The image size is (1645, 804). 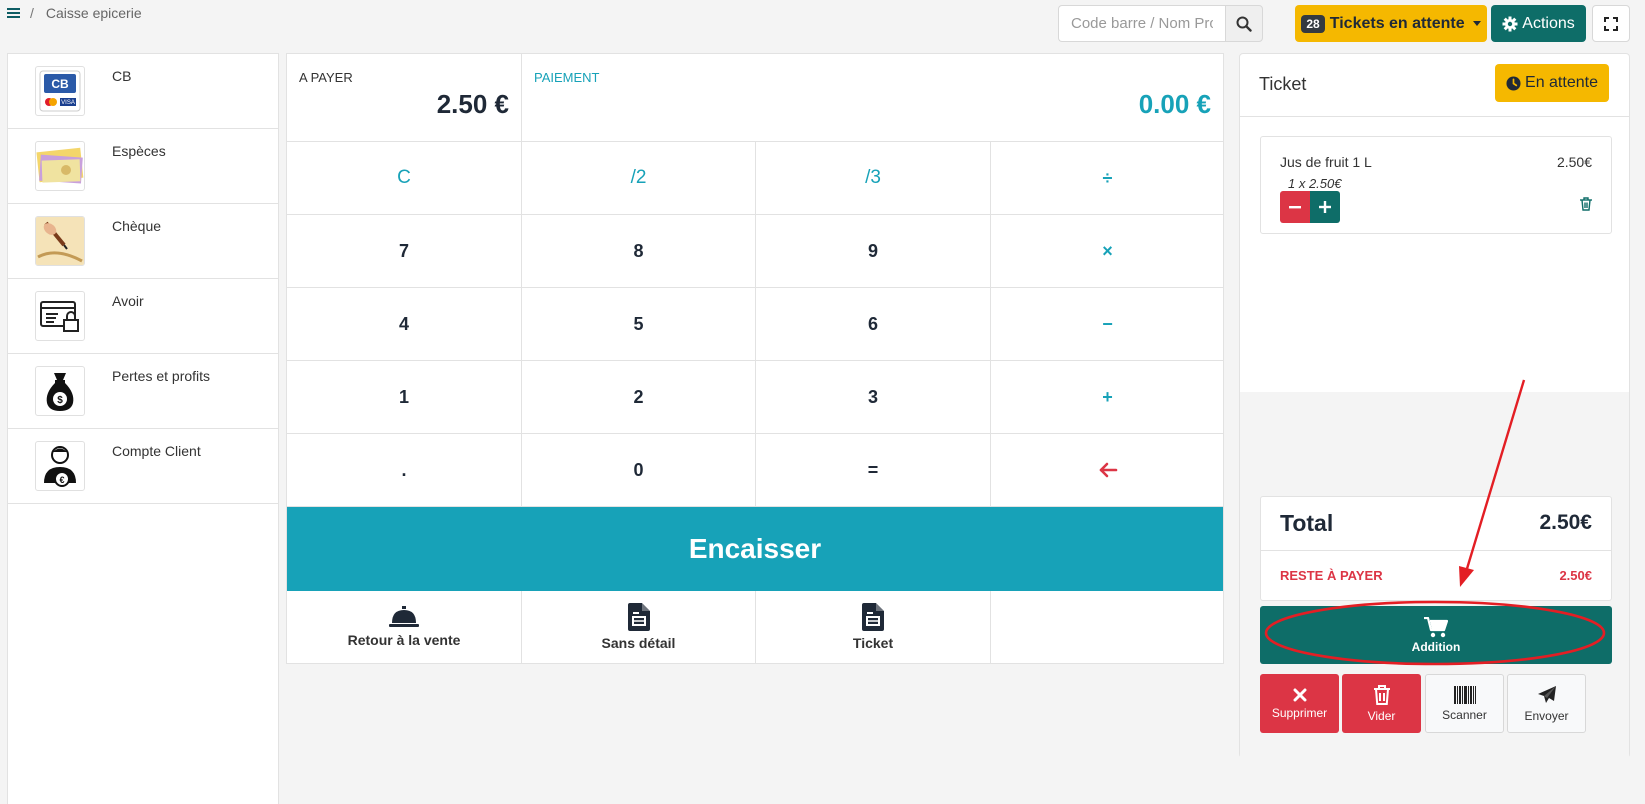 What do you see at coordinates (122, 76) in the screenshot?
I see `payment-method-label: CB` at bounding box center [122, 76].